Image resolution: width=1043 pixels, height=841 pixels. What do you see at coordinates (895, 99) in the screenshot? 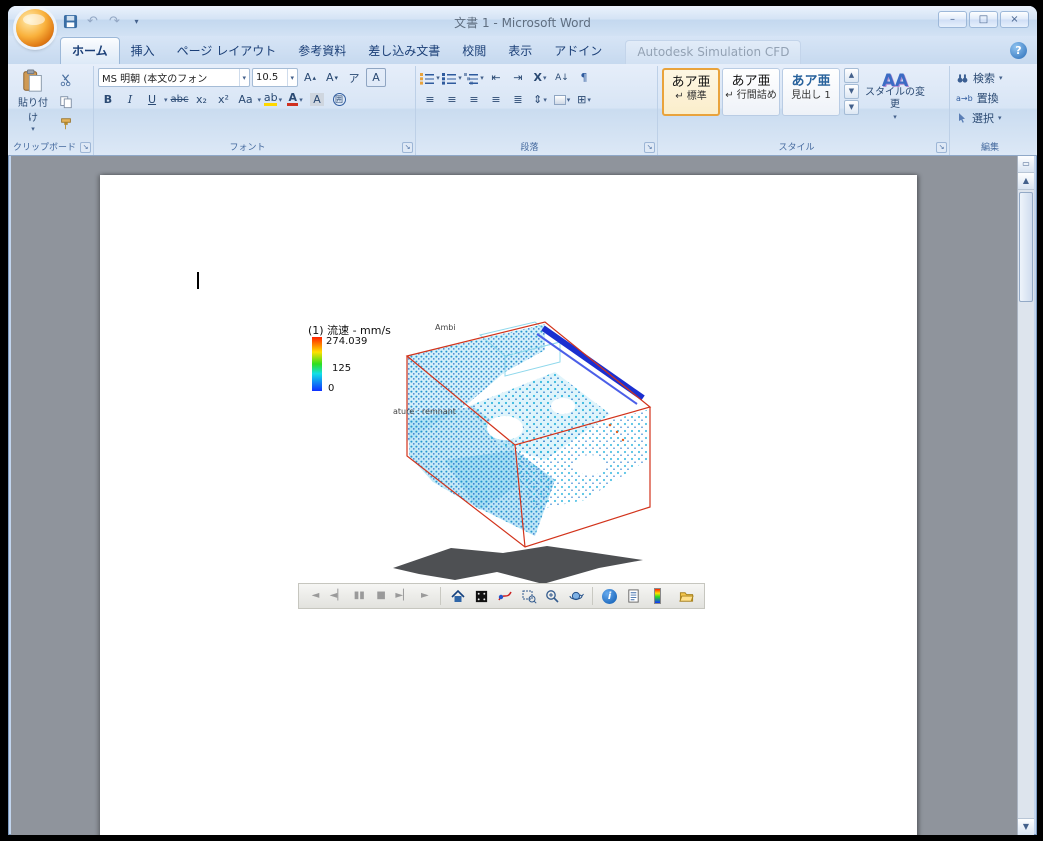
I see `change-styles-button: AA スタイルの変更 ▾` at bounding box center [895, 99].